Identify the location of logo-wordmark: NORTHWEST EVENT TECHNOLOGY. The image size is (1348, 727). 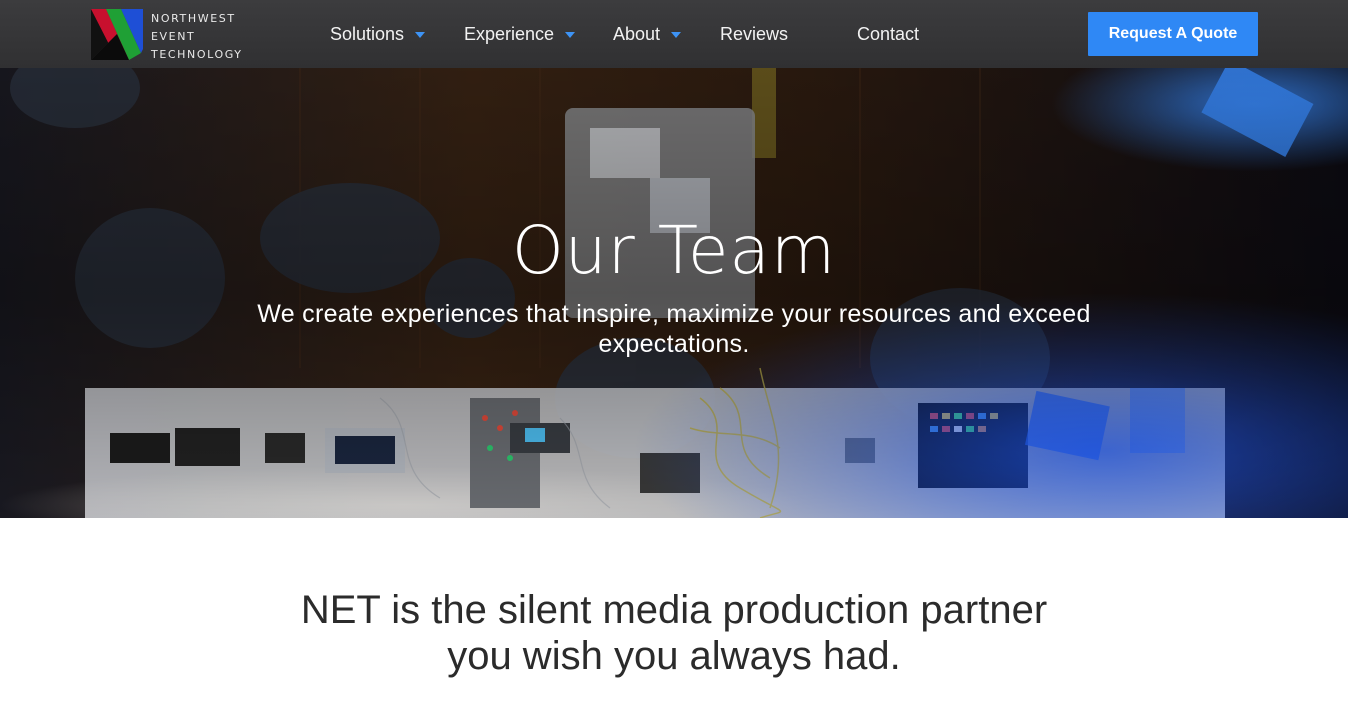
(197, 37).